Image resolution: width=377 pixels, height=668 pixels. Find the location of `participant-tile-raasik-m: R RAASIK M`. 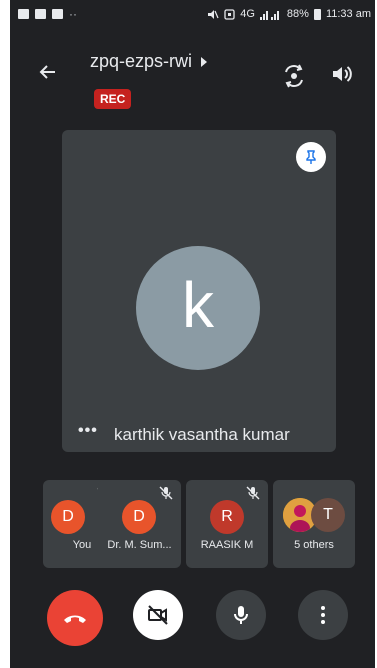

participant-tile-raasik-m: R RAASIK M is located at coordinates (227, 524).